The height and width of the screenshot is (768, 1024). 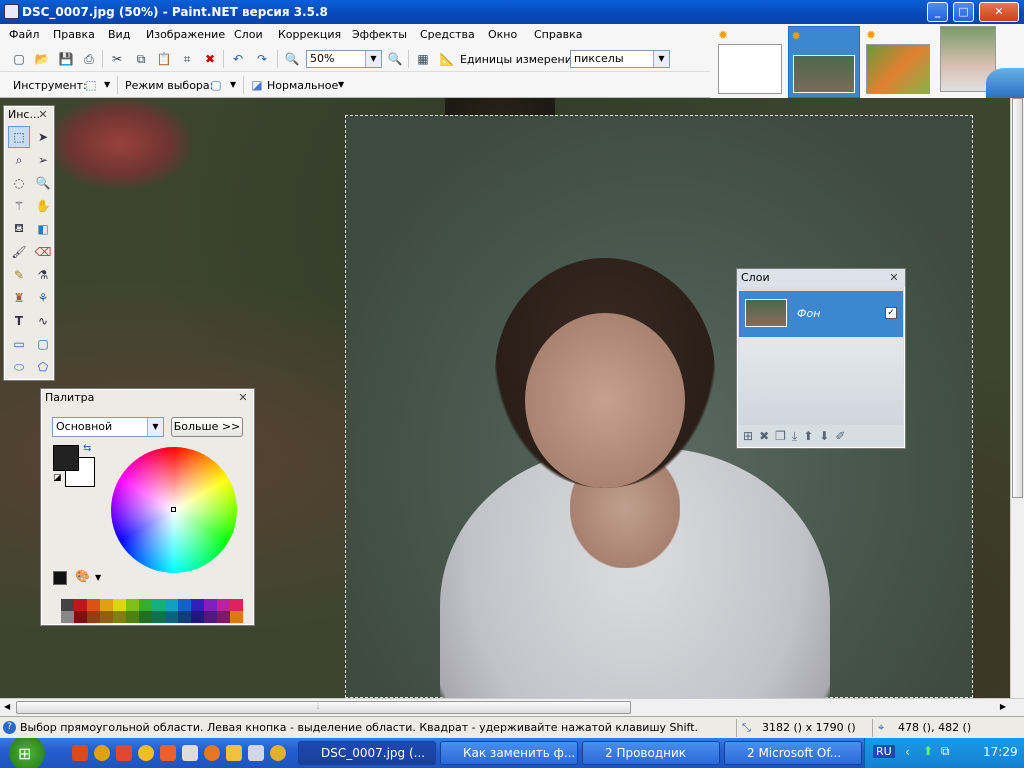 What do you see at coordinates (185, 34) in the screenshot?
I see `menu-image: Изображение` at bounding box center [185, 34].